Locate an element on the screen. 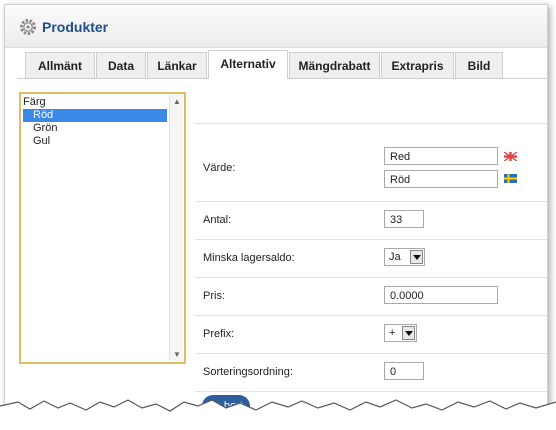  row-antal: Antal: 33 is located at coordinates (371, 220).